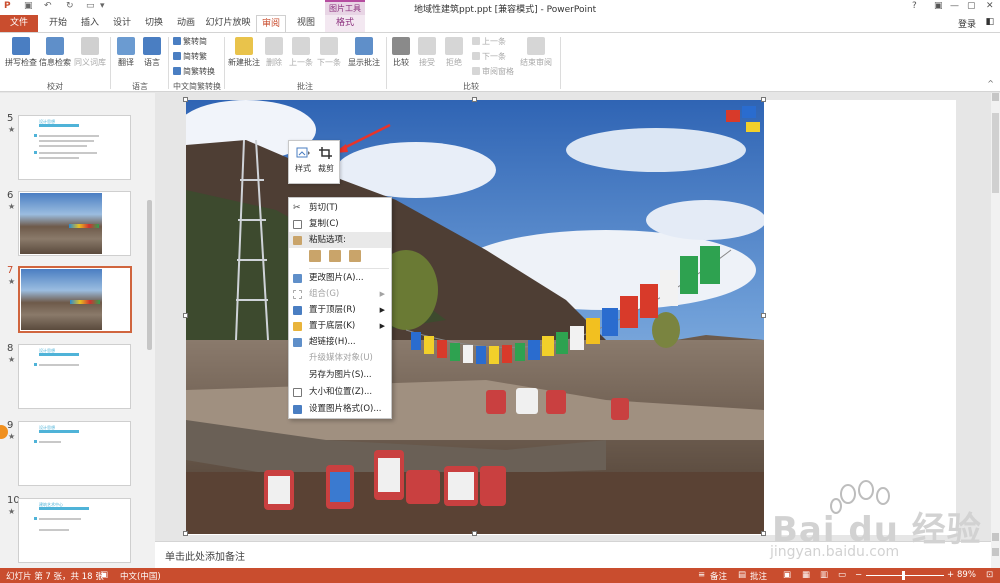 The height and width of the screenshot is (583, 1000). I want to click on previous-slide-icon, so click(995, 537).